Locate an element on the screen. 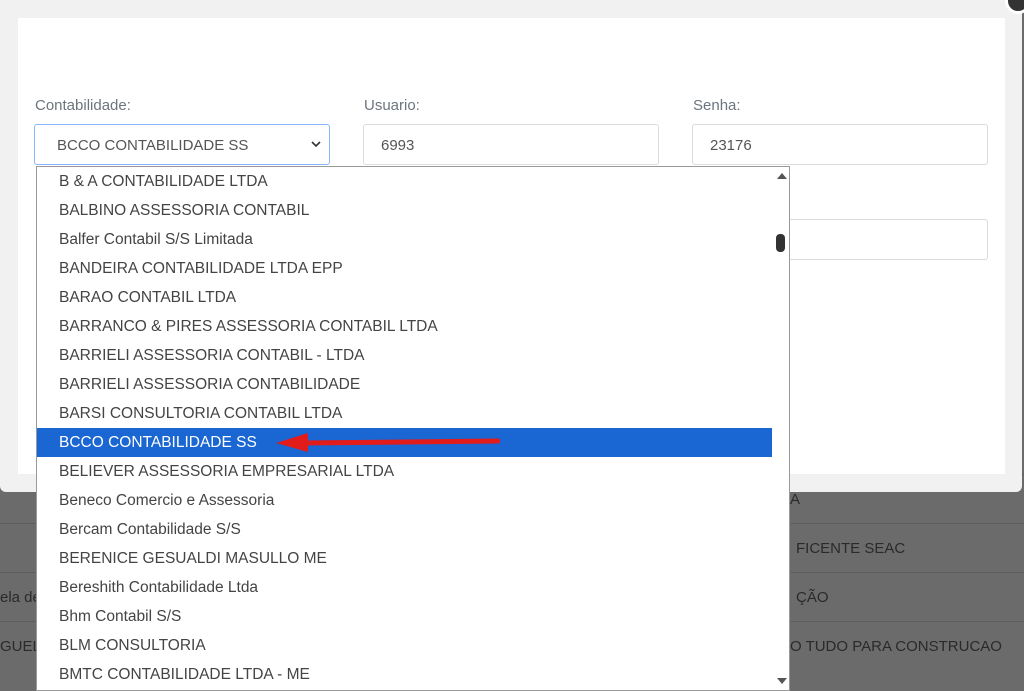 The width and height of the screenshot is (1024, 691). contabilidade-select-value: BCCO CONTABILIDADE SS is located at coordinates (153, 145).